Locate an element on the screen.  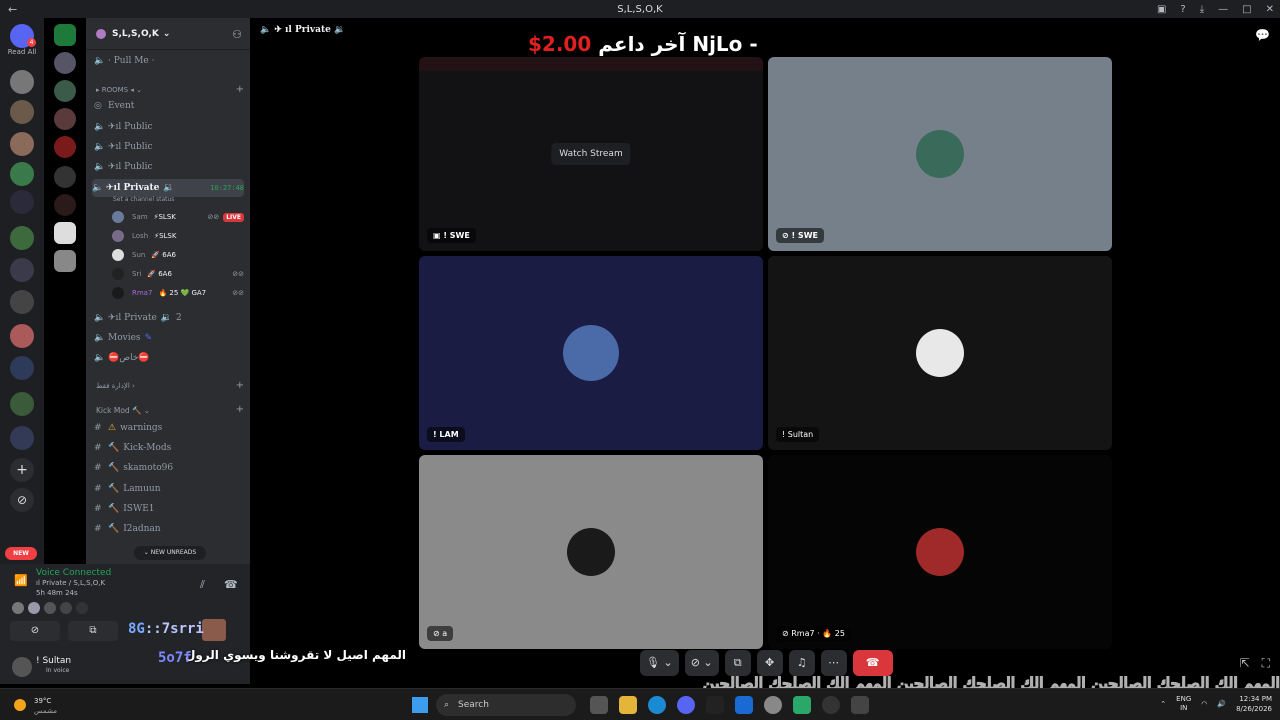
video-tile: Watch Stream ▣ ! SWE is located at coordinates (591, 154).